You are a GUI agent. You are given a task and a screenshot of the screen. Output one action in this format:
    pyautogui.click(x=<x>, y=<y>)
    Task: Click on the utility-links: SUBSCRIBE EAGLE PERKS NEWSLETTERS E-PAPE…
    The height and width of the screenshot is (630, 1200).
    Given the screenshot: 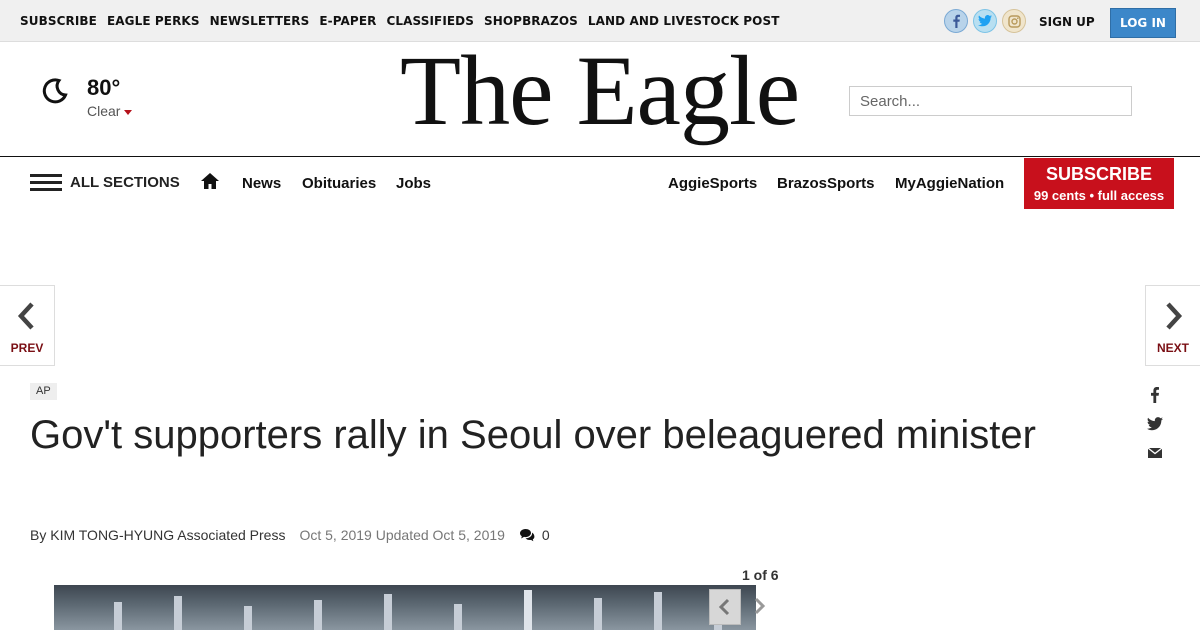 What is the action you would take?
    pyautogui.click(x=400, y=21)
    